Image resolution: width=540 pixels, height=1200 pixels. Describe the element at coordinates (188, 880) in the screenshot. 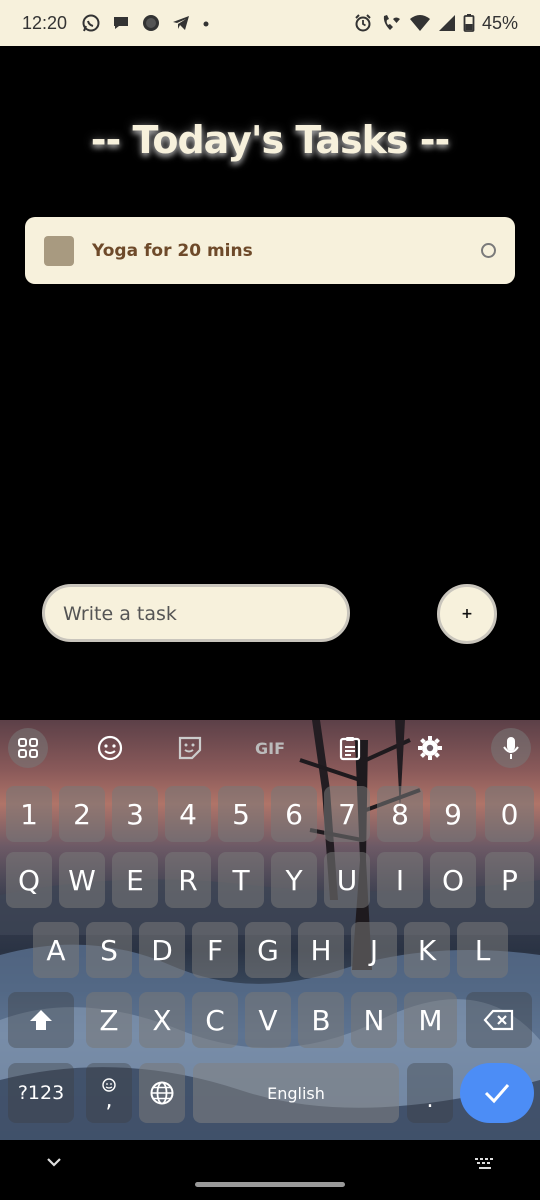

I see `key-r: R` at that location.